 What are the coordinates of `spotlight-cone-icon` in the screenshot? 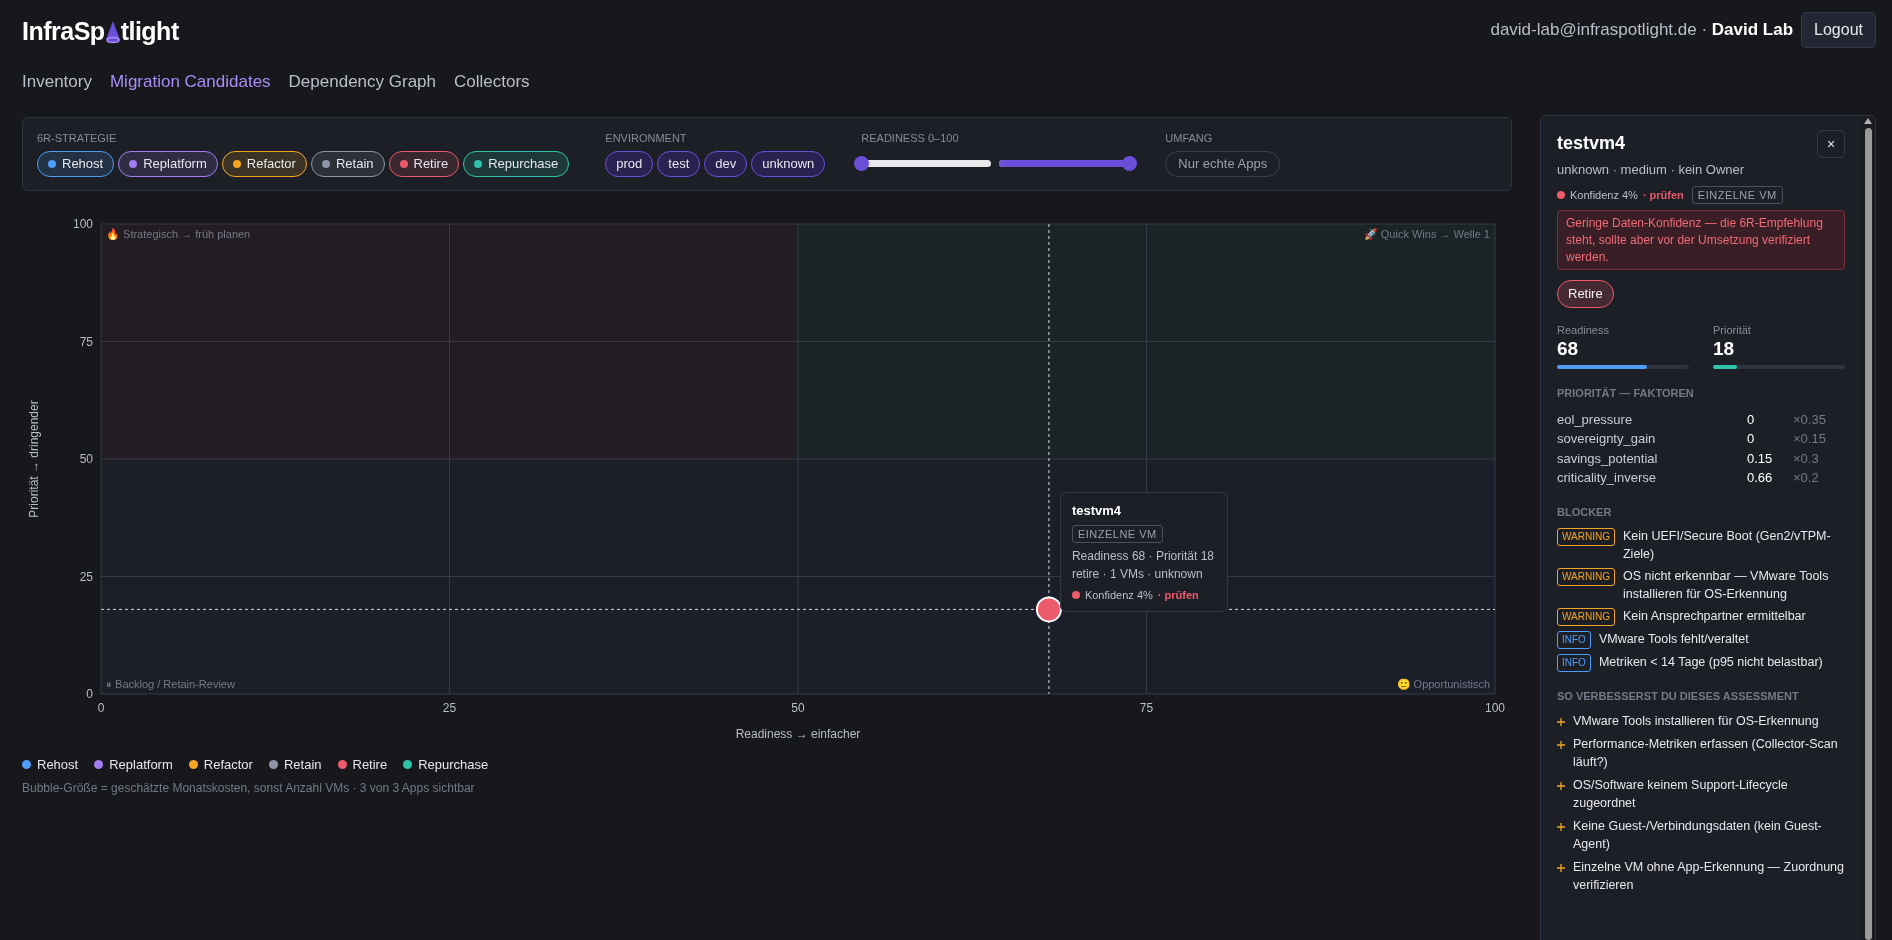 It's located at (112, 32).